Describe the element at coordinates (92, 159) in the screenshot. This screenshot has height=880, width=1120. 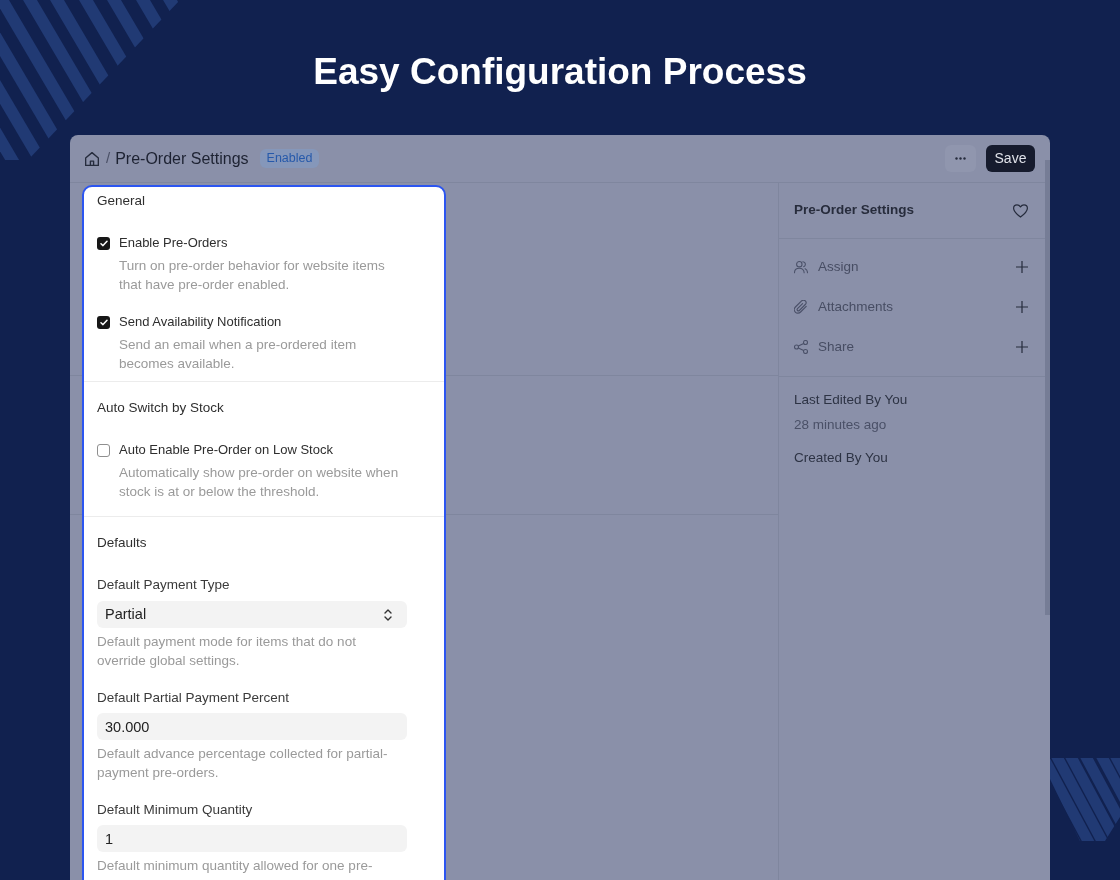
I see `home-icon` at that location.